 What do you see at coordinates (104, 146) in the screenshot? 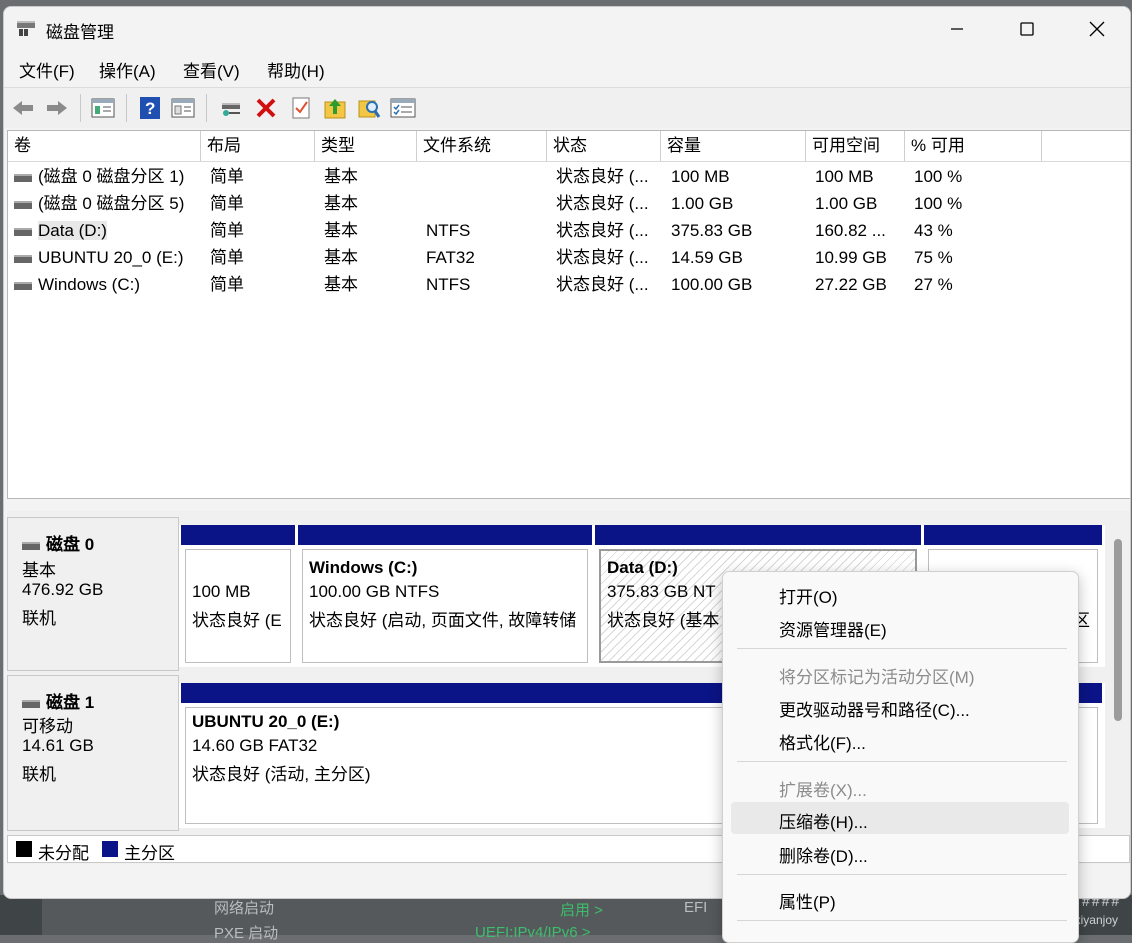
I see `column-volume: 卷` at bounding box center [104, 146].